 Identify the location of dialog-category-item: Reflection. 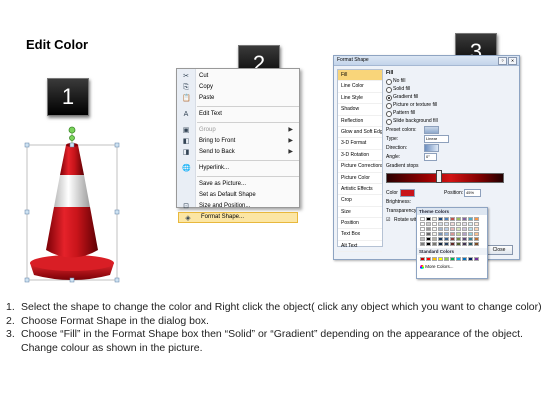
(360, 121).